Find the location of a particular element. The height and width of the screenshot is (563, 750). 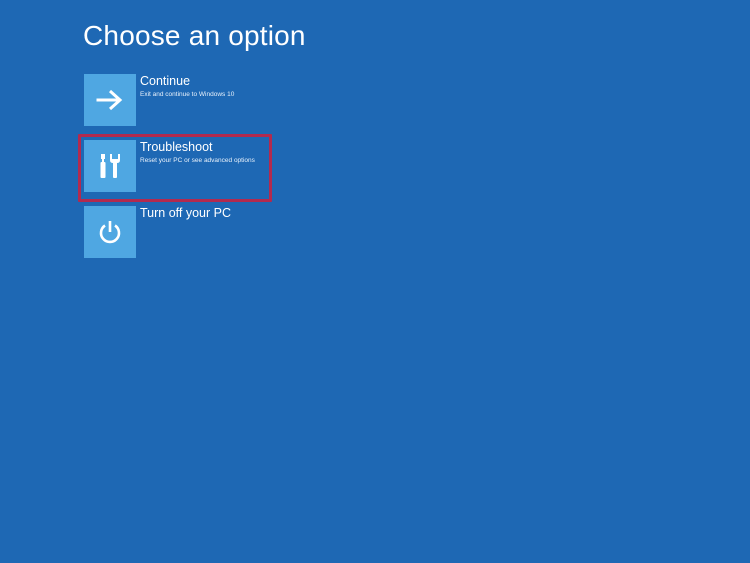

arrow-right-icon is located at coordinates (109, 100).